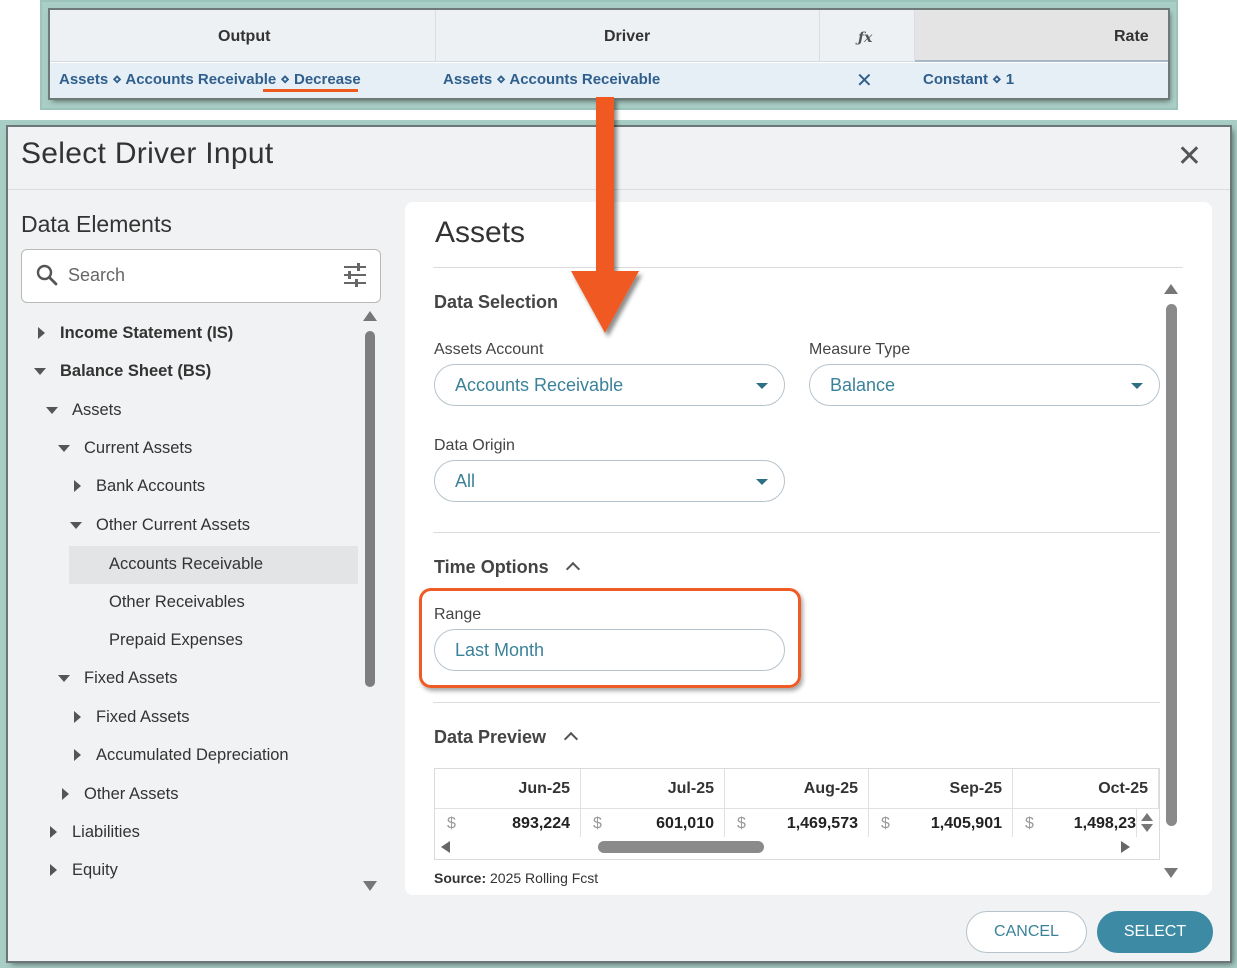  I want to click on filter-settings-icon, so click(355, 277).